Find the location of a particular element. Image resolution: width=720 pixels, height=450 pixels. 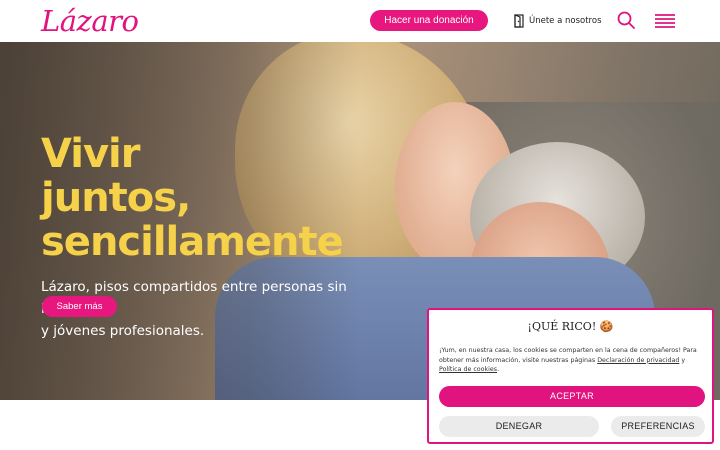

join-us-link: Únete a nosotros is located at coordinates (558, 21).